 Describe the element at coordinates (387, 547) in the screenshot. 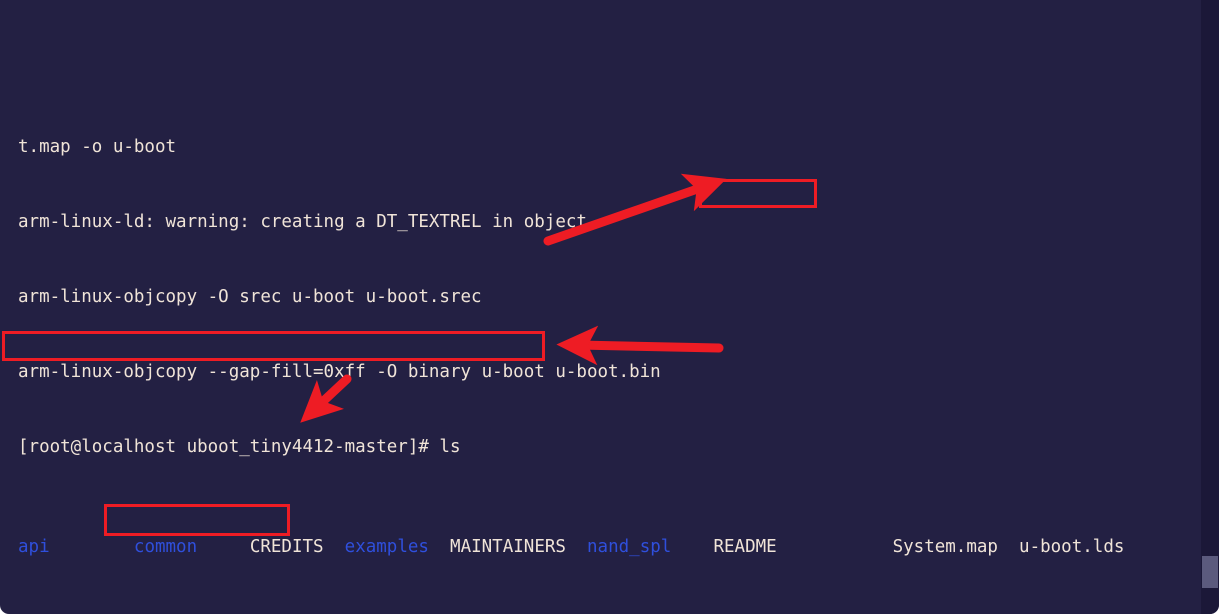

I see `file-examples: examples` at that location.